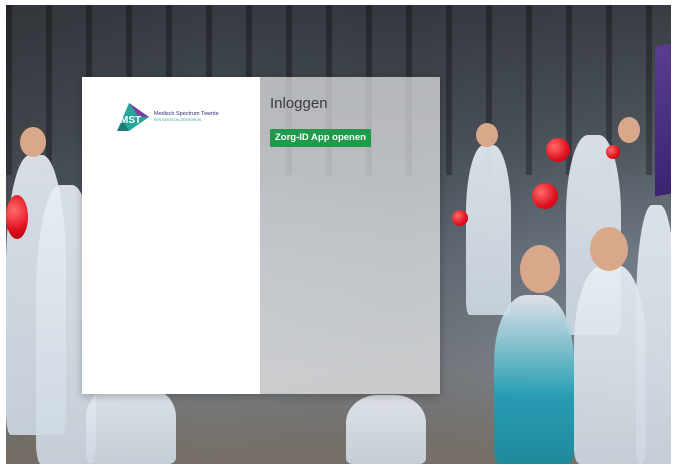 Image resolution: width=677 pixels, height=468 pixels. Describe the element at coordinates (299, 103) in the screenshot. I see `login-title: Inloggen` at that location.